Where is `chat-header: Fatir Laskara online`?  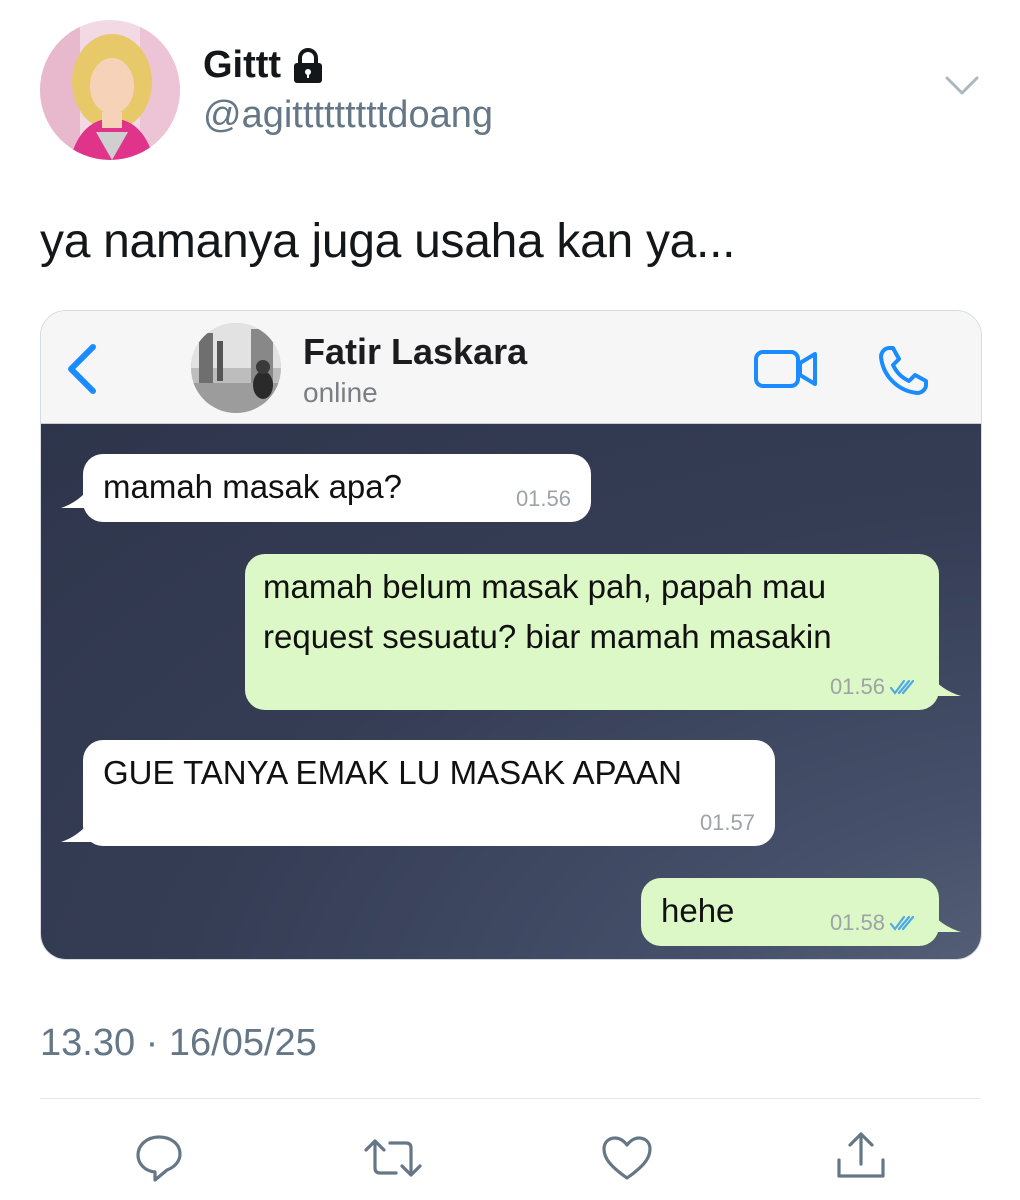 chat-header: Fatir Laskara online is located at coordinates (511, 367).